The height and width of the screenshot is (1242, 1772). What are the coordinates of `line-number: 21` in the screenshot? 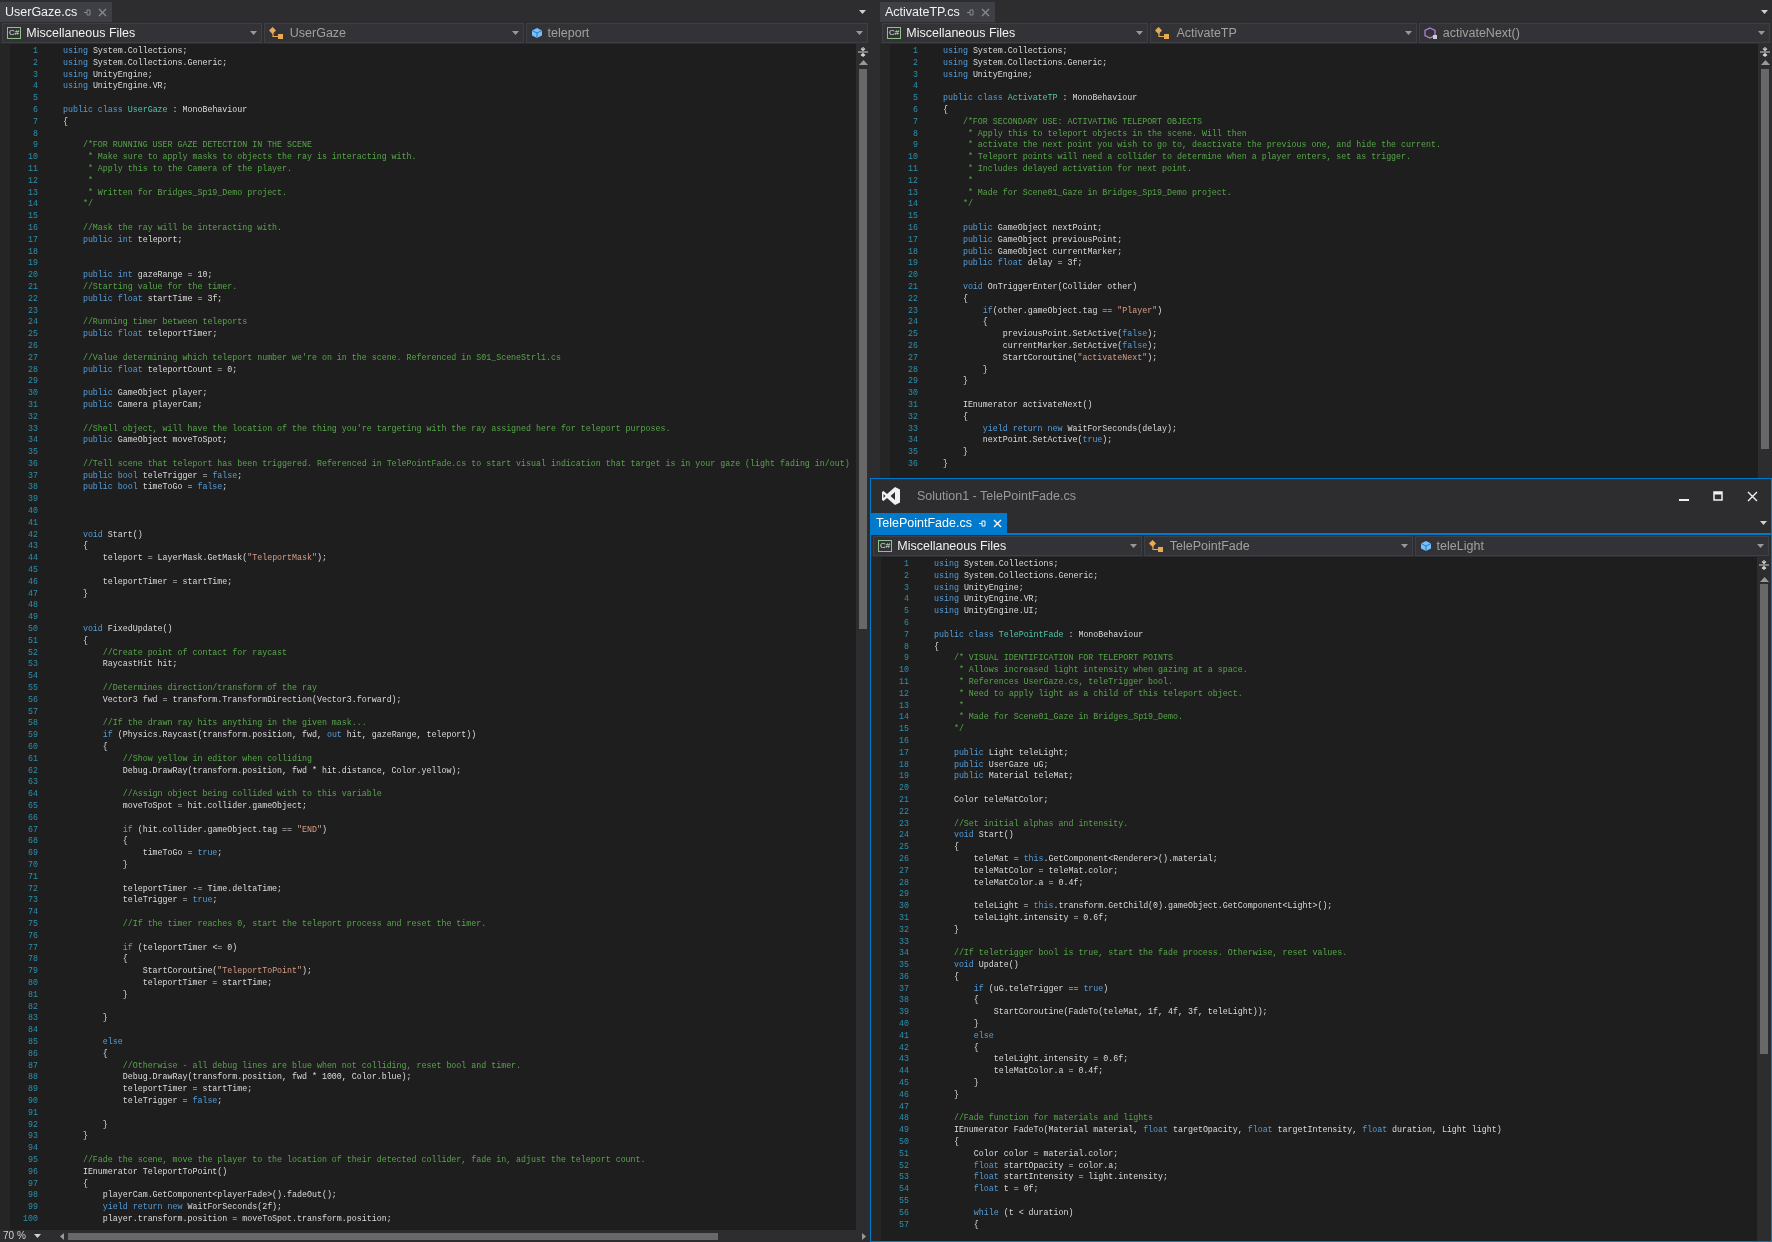 It's located at (904, 799).